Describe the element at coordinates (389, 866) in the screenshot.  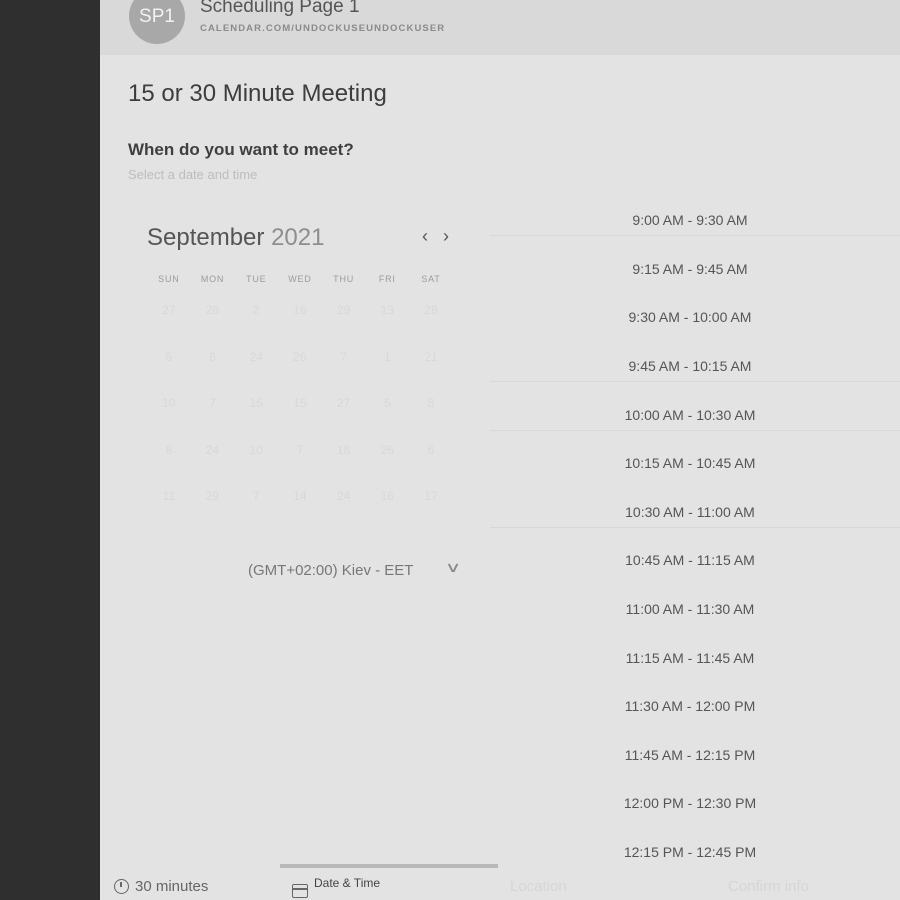
I see `step-progress-indicator` at that location.